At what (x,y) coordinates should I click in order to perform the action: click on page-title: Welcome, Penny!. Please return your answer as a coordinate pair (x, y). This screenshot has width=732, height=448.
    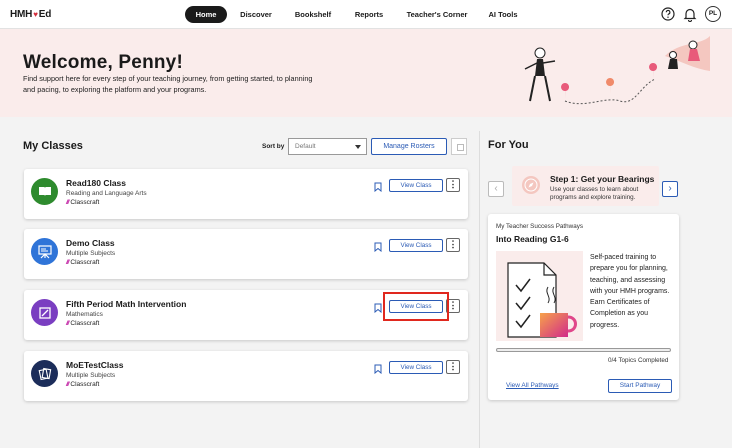
    Looking at the image, I should click on (103, 62).